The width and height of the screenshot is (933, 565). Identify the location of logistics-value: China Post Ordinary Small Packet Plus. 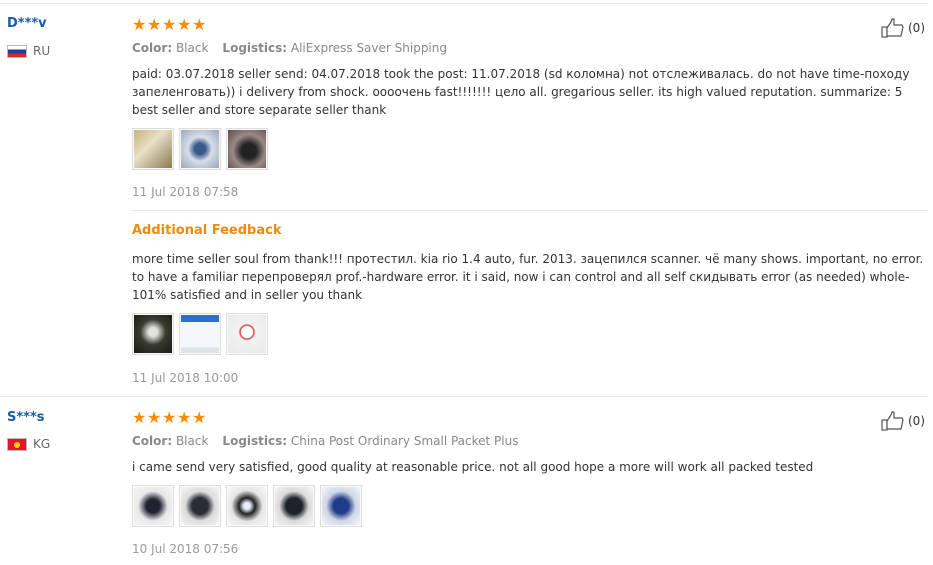
(404, 441).